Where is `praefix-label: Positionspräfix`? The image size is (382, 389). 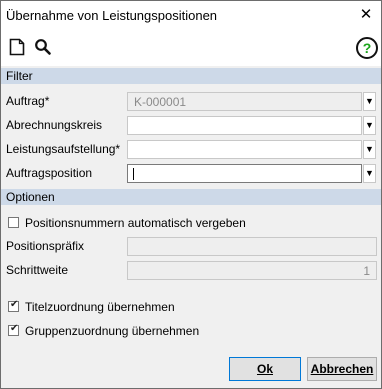
praefix-label: Positionspräfix is located at coordinates (45, 246).